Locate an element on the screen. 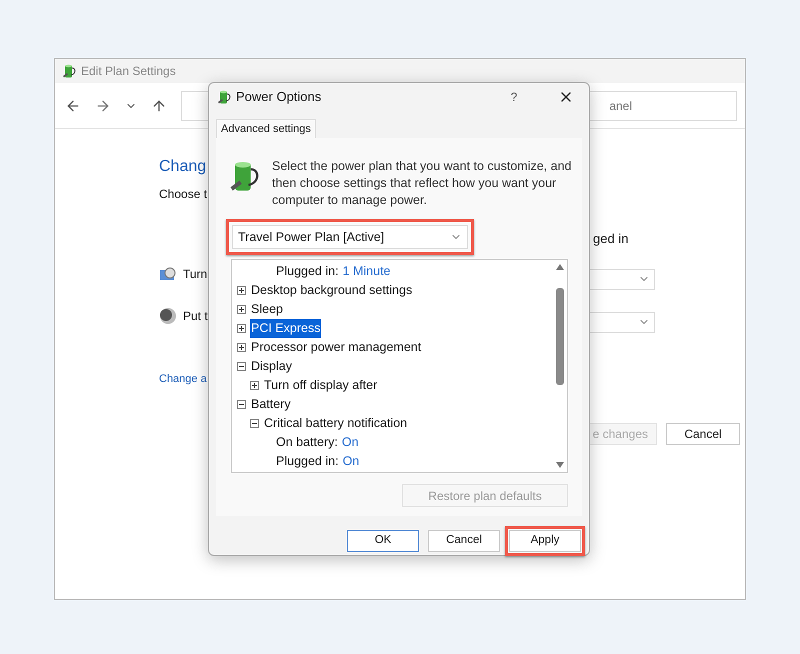 Image resolution: width=800 pixels, height=654 pixels. page-heading: Chang is located at coordinates (183, 167).